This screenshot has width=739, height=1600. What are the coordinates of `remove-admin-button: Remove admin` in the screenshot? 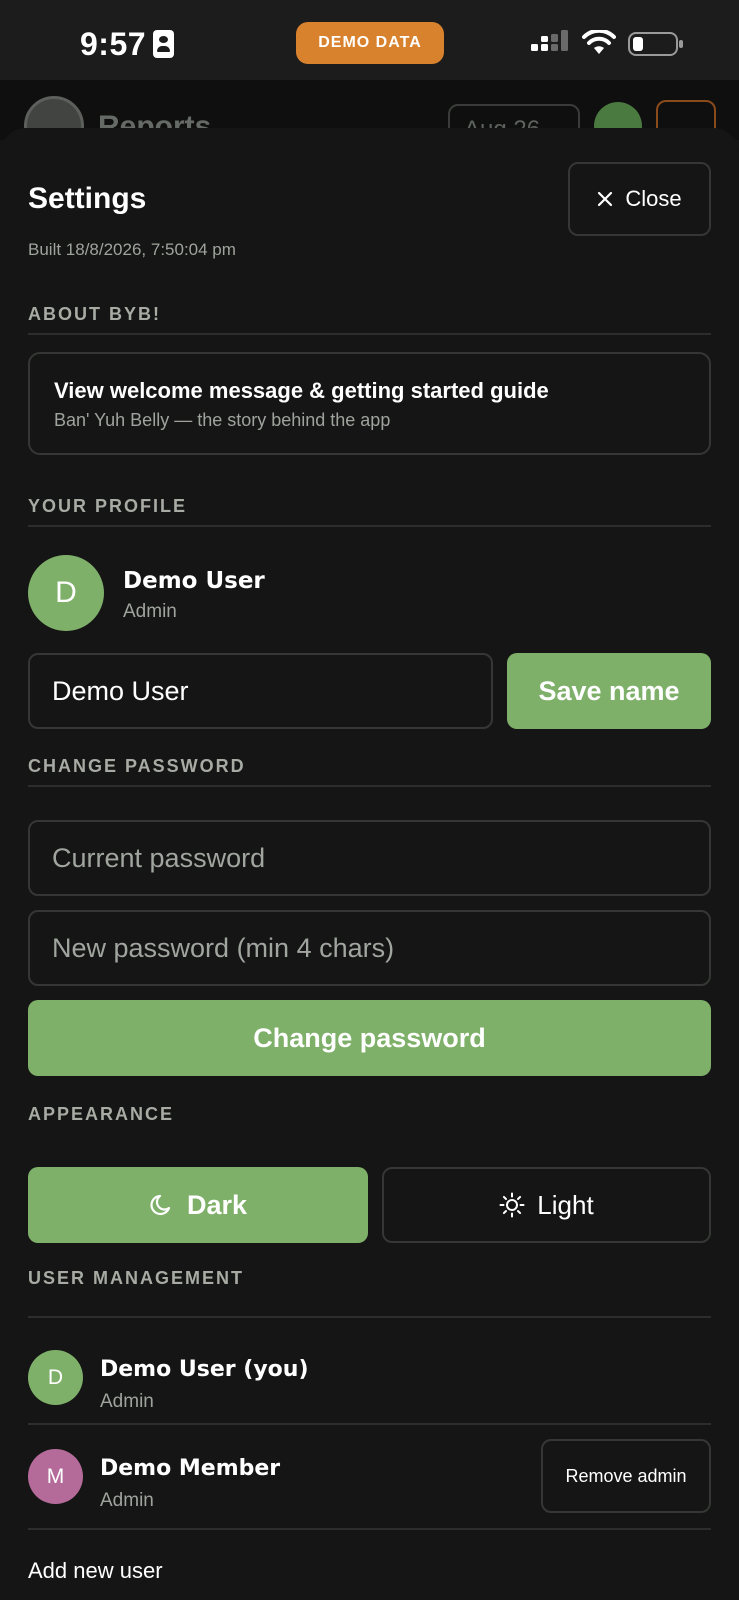 It's located at (626, 1476).